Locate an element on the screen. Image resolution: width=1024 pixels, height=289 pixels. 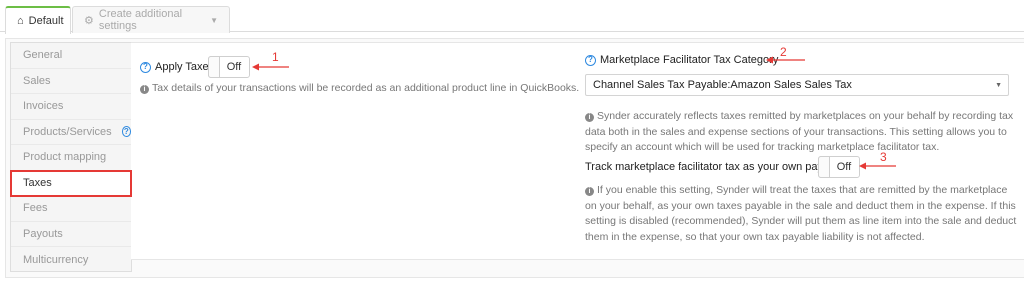
sidebar-item-taxes: Taxes is located at coordinates (71, 183).